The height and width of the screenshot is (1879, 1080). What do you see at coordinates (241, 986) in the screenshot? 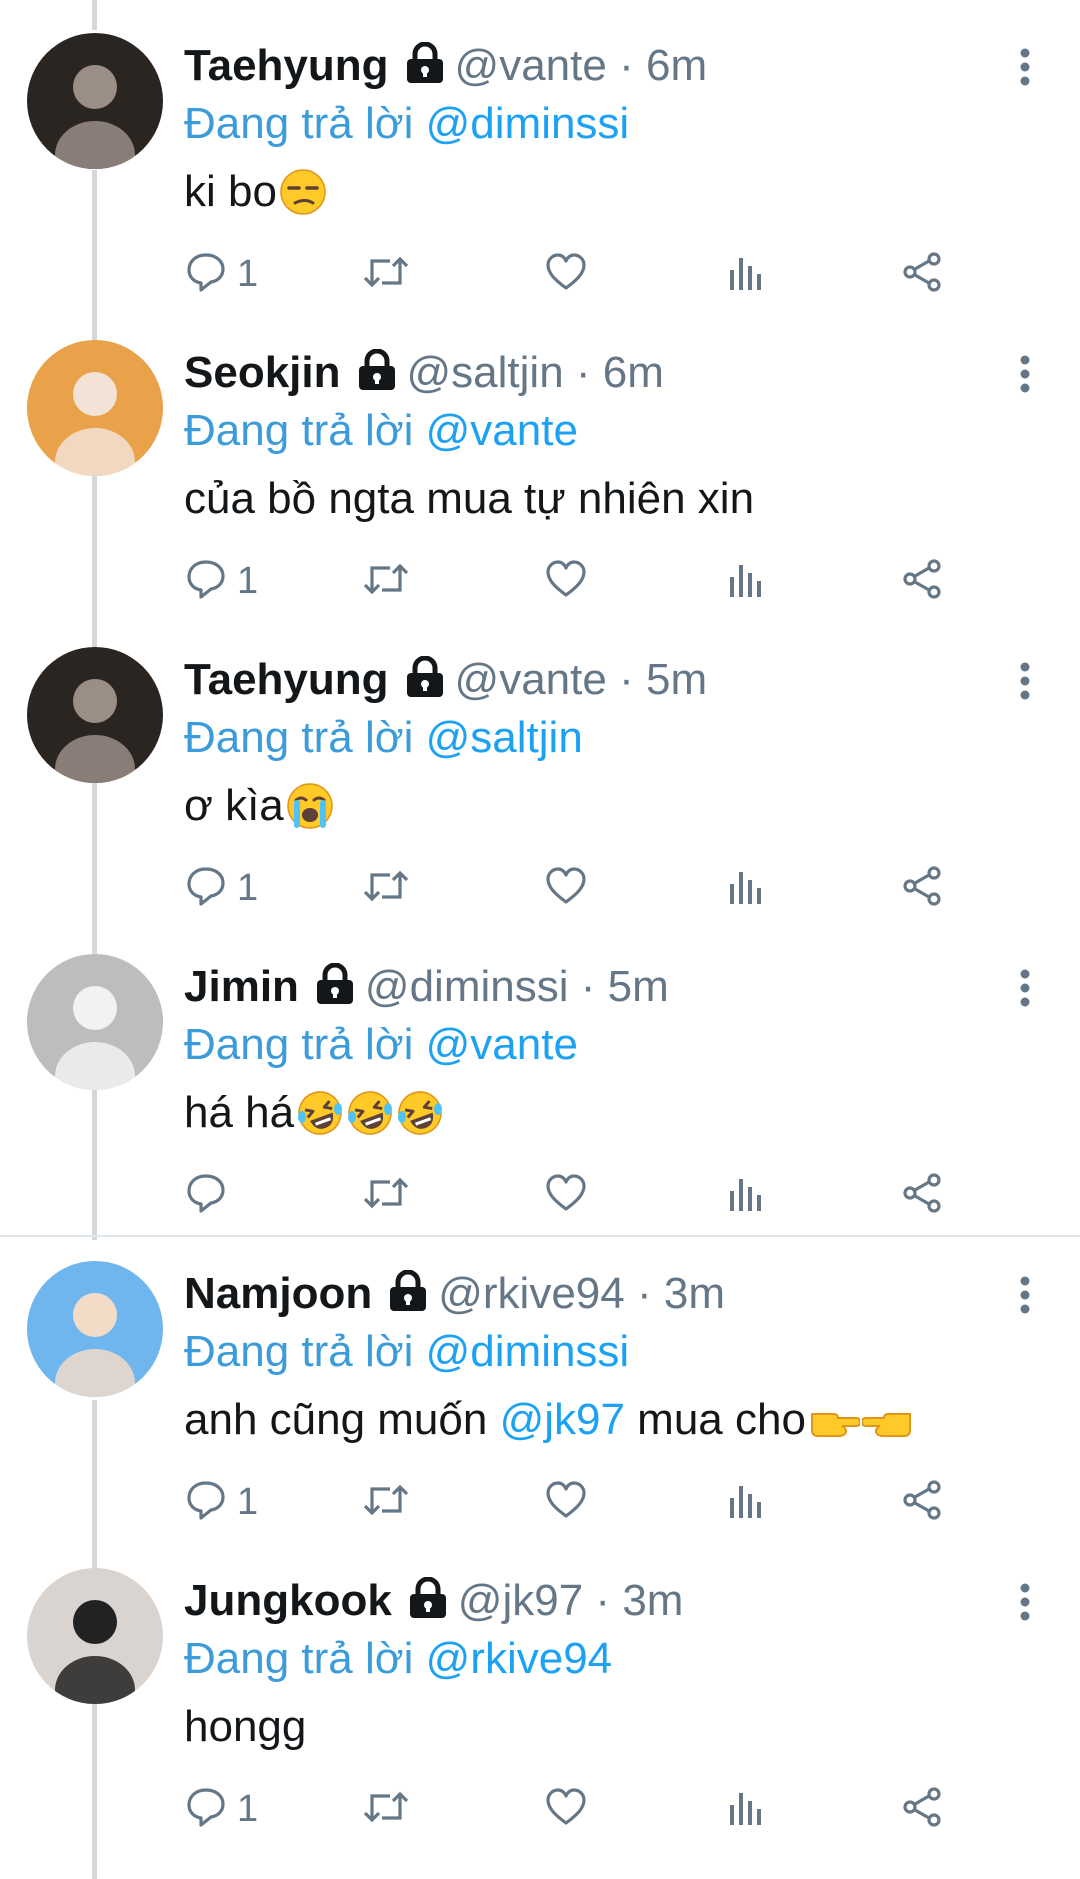
I see `display-name: Jimin` at bounding box center [241, 986].